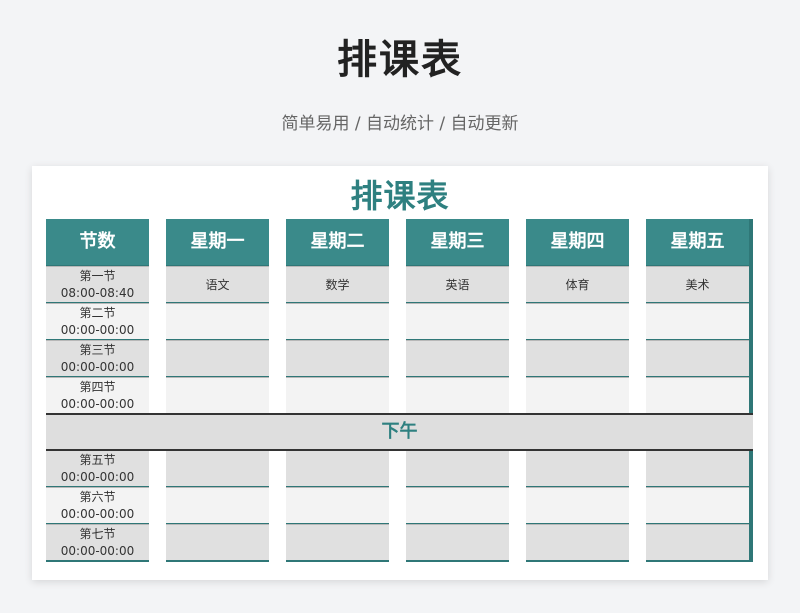 The height and width of the screenshot is (613, 800). I want to click on period-cell: 第四节 00:00-00:00, so click(97, 395).